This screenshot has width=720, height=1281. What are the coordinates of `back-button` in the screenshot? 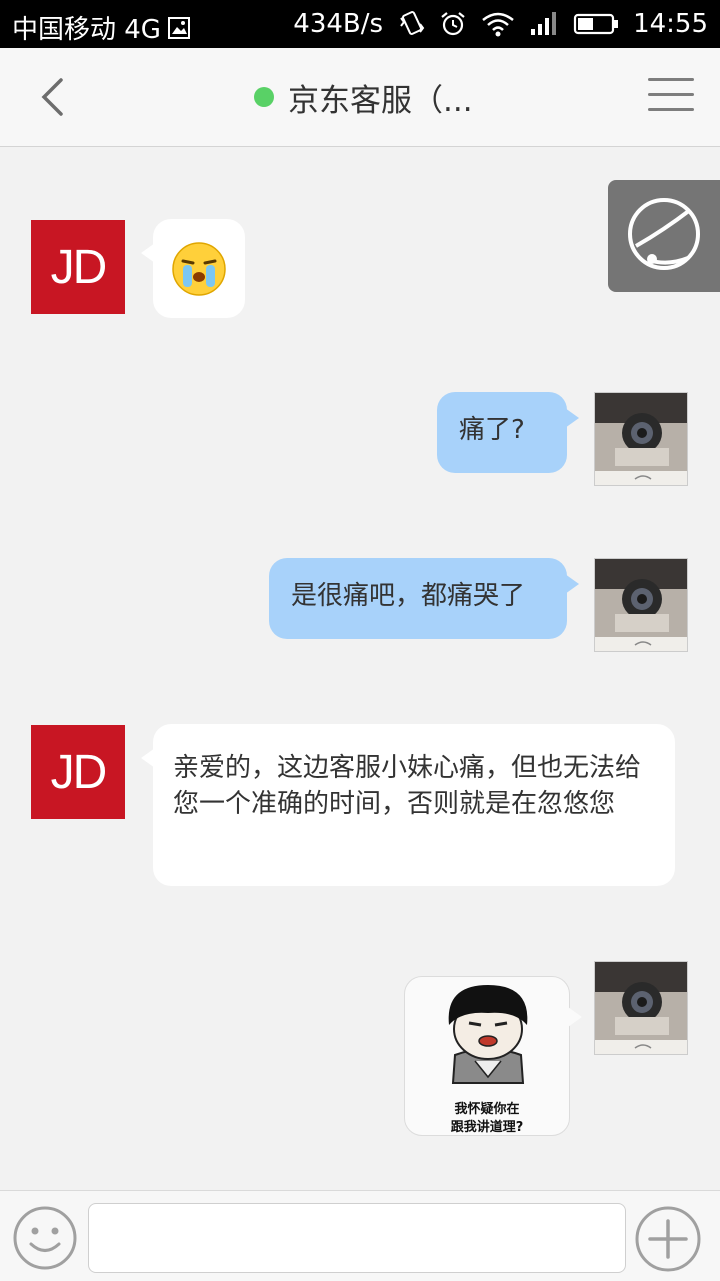 It's located at (55, 97).